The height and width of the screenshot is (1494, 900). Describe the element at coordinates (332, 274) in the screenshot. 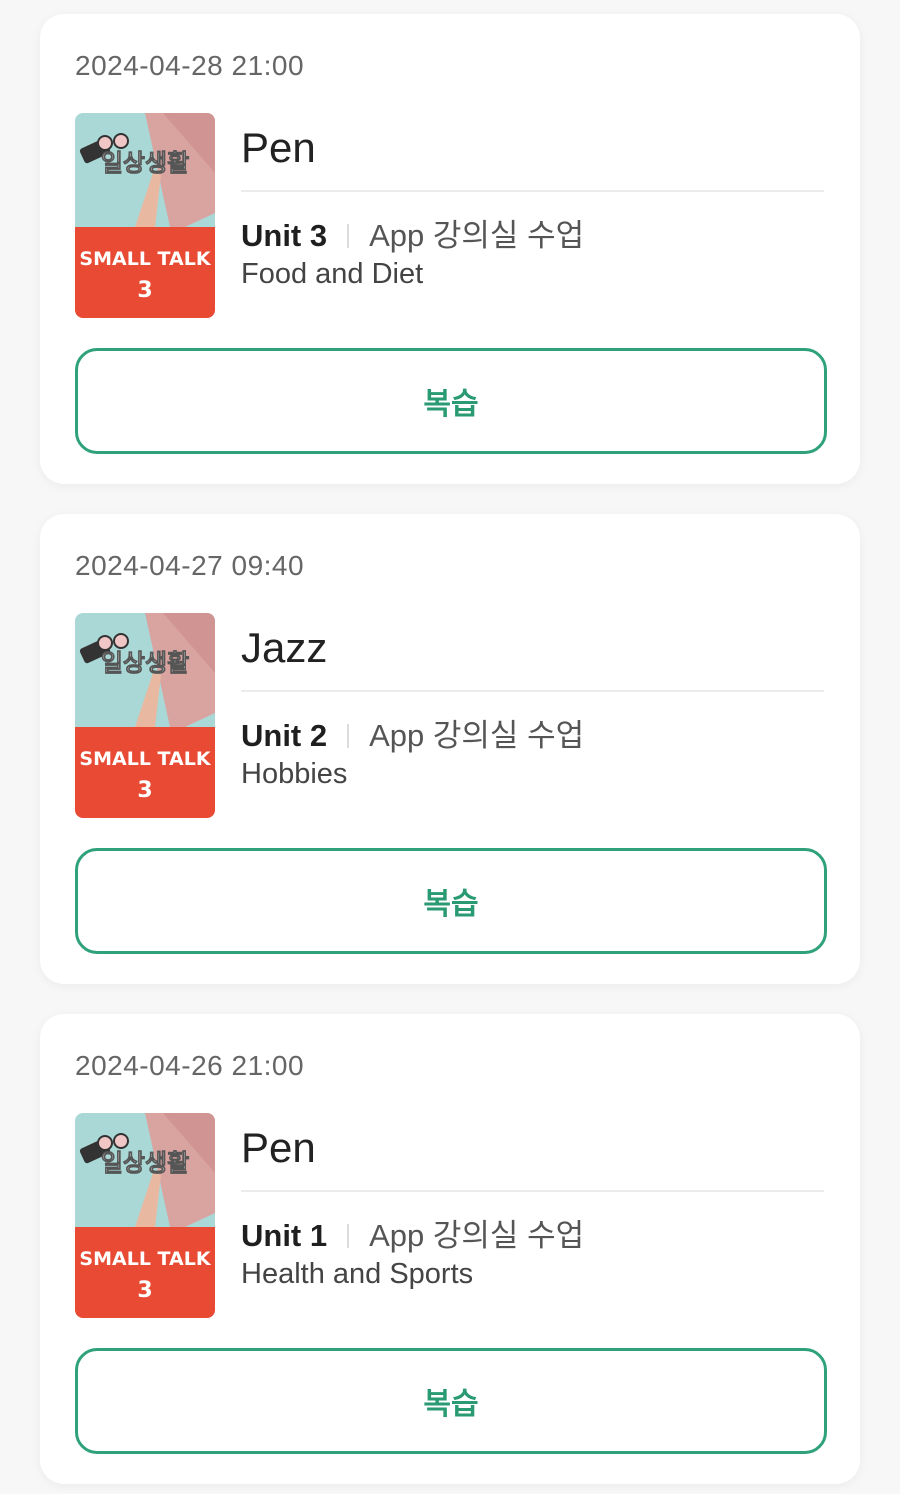

I see `lesson-topic: Food and Diet` at that location.